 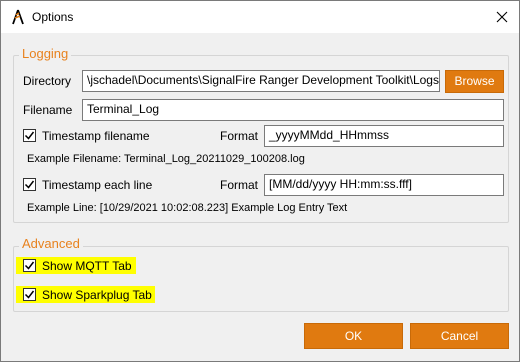 What do you see at coordinates (459, 336) in the screenshot?
I see `cancel-button: Cancel` at bounding box center [459, 336].